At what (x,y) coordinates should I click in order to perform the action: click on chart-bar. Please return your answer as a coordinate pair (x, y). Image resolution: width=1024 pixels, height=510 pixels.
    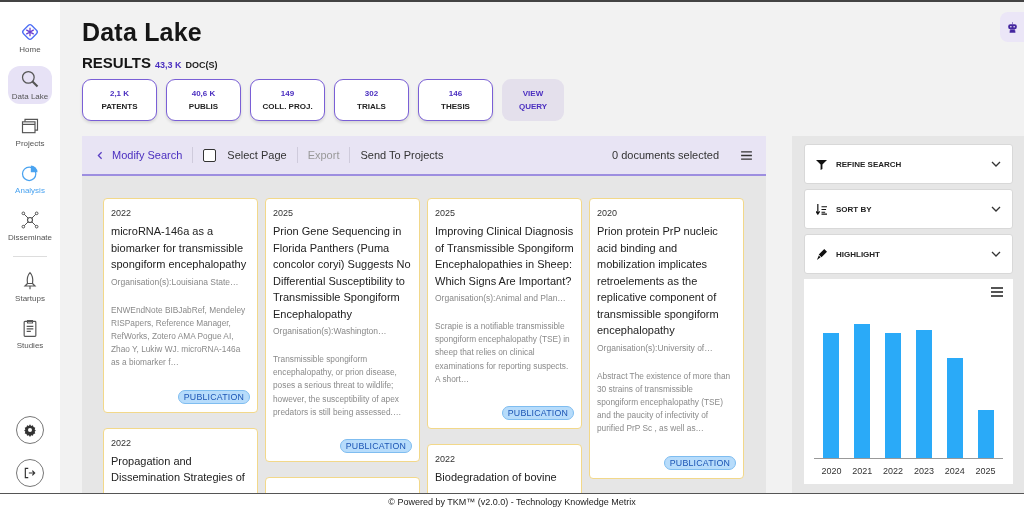
    Looking at the image, I should click on (985, 434).